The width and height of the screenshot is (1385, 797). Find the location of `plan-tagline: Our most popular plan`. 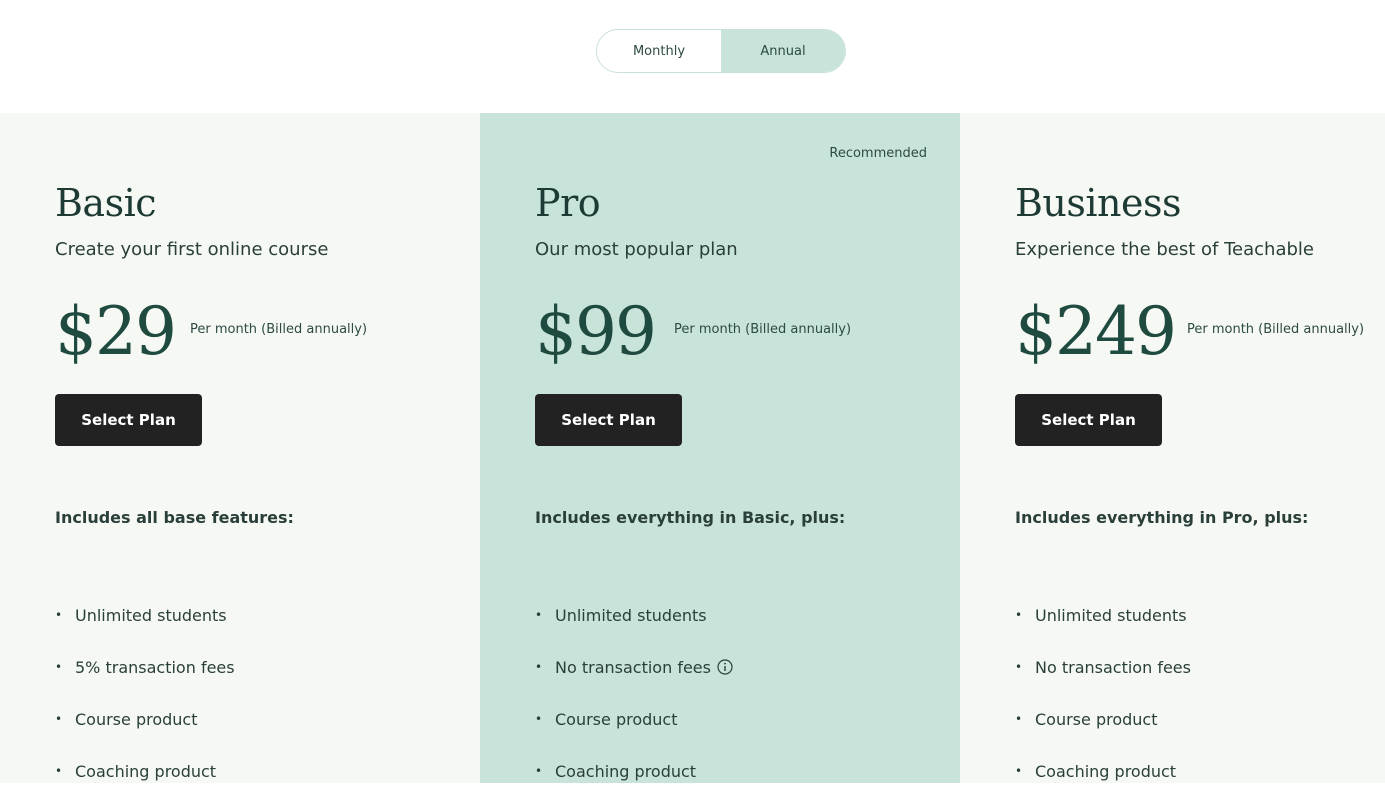

plan-tagline: Our most popular plan is located at coordinates (636, 249).